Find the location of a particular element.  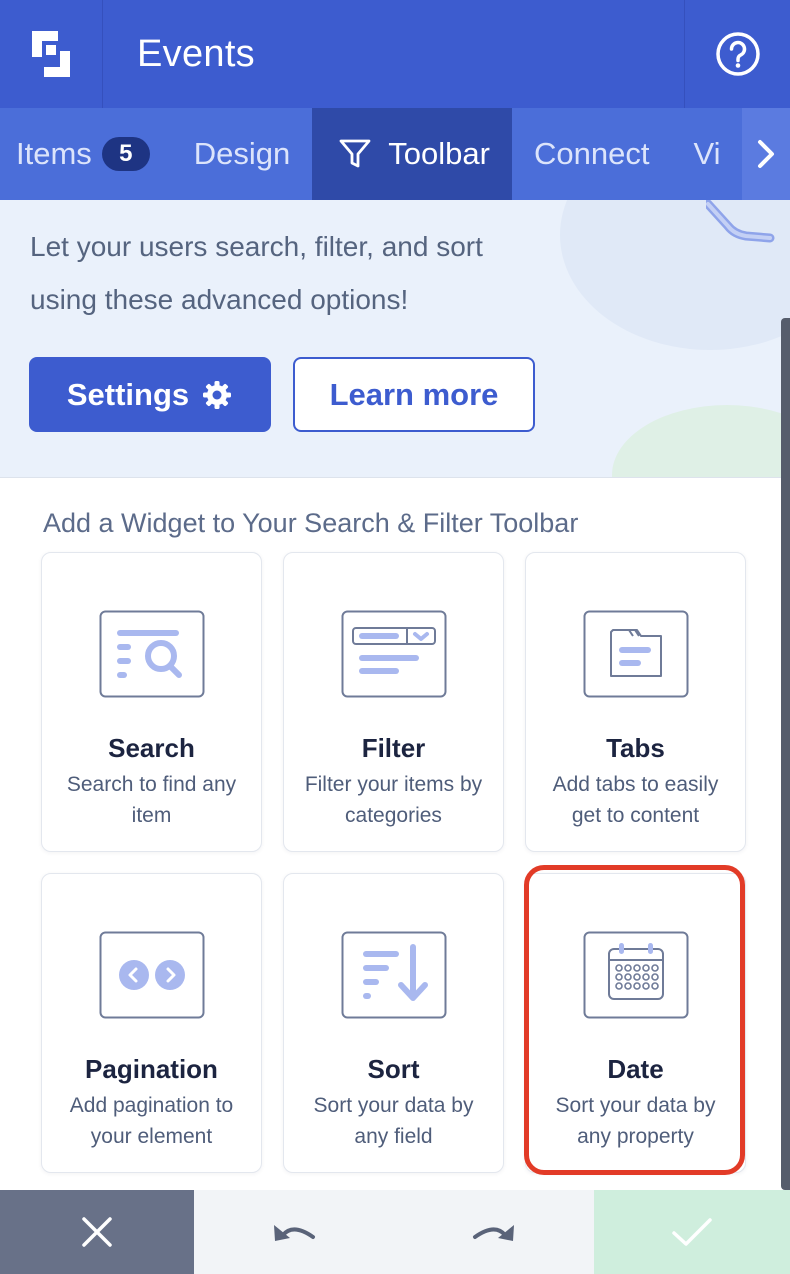

widget-name: Search is located at coordinates (151, 748).